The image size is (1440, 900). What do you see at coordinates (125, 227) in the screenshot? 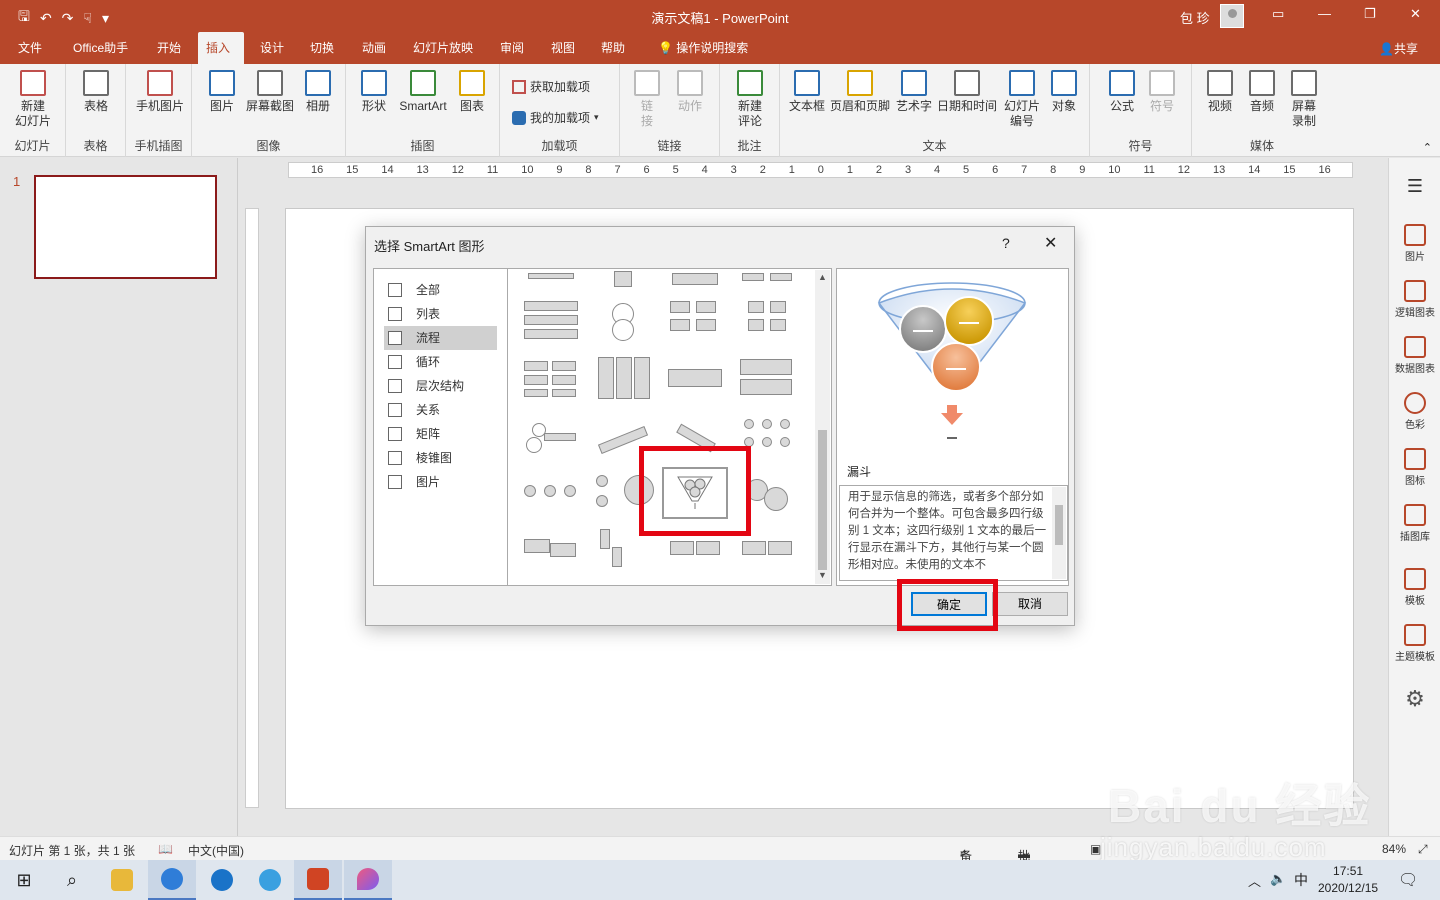
I see `slide-thumbnail` at bounding box center [125, 227].